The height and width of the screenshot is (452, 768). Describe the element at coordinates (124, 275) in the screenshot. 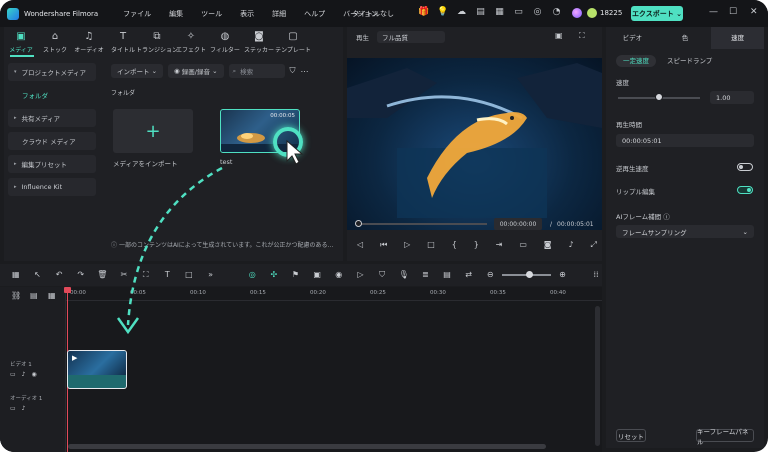

I see `cut-icon: ✂` at that location.